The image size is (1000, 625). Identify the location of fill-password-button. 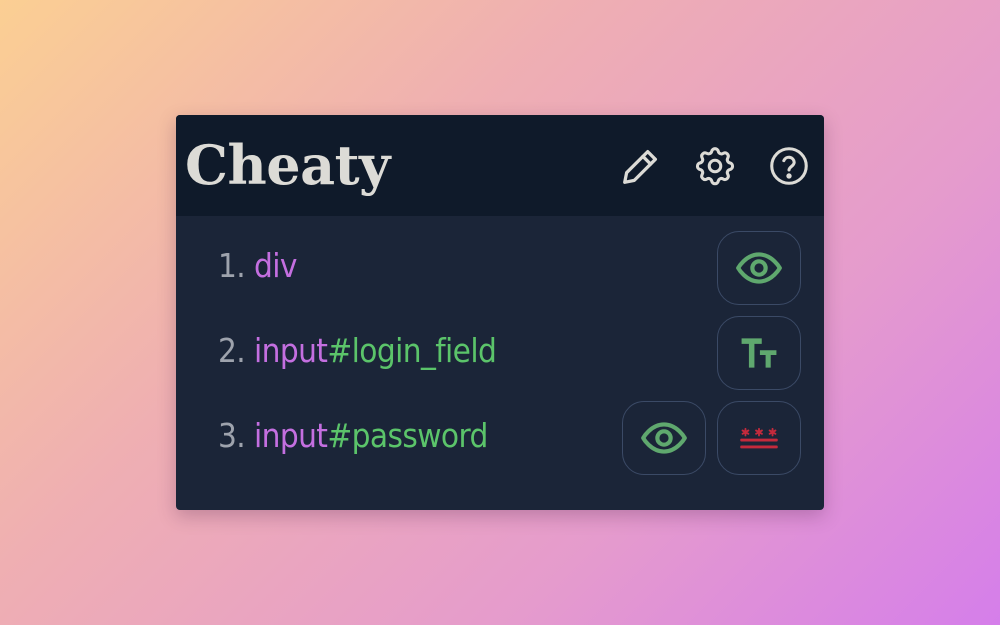
(759, 438).